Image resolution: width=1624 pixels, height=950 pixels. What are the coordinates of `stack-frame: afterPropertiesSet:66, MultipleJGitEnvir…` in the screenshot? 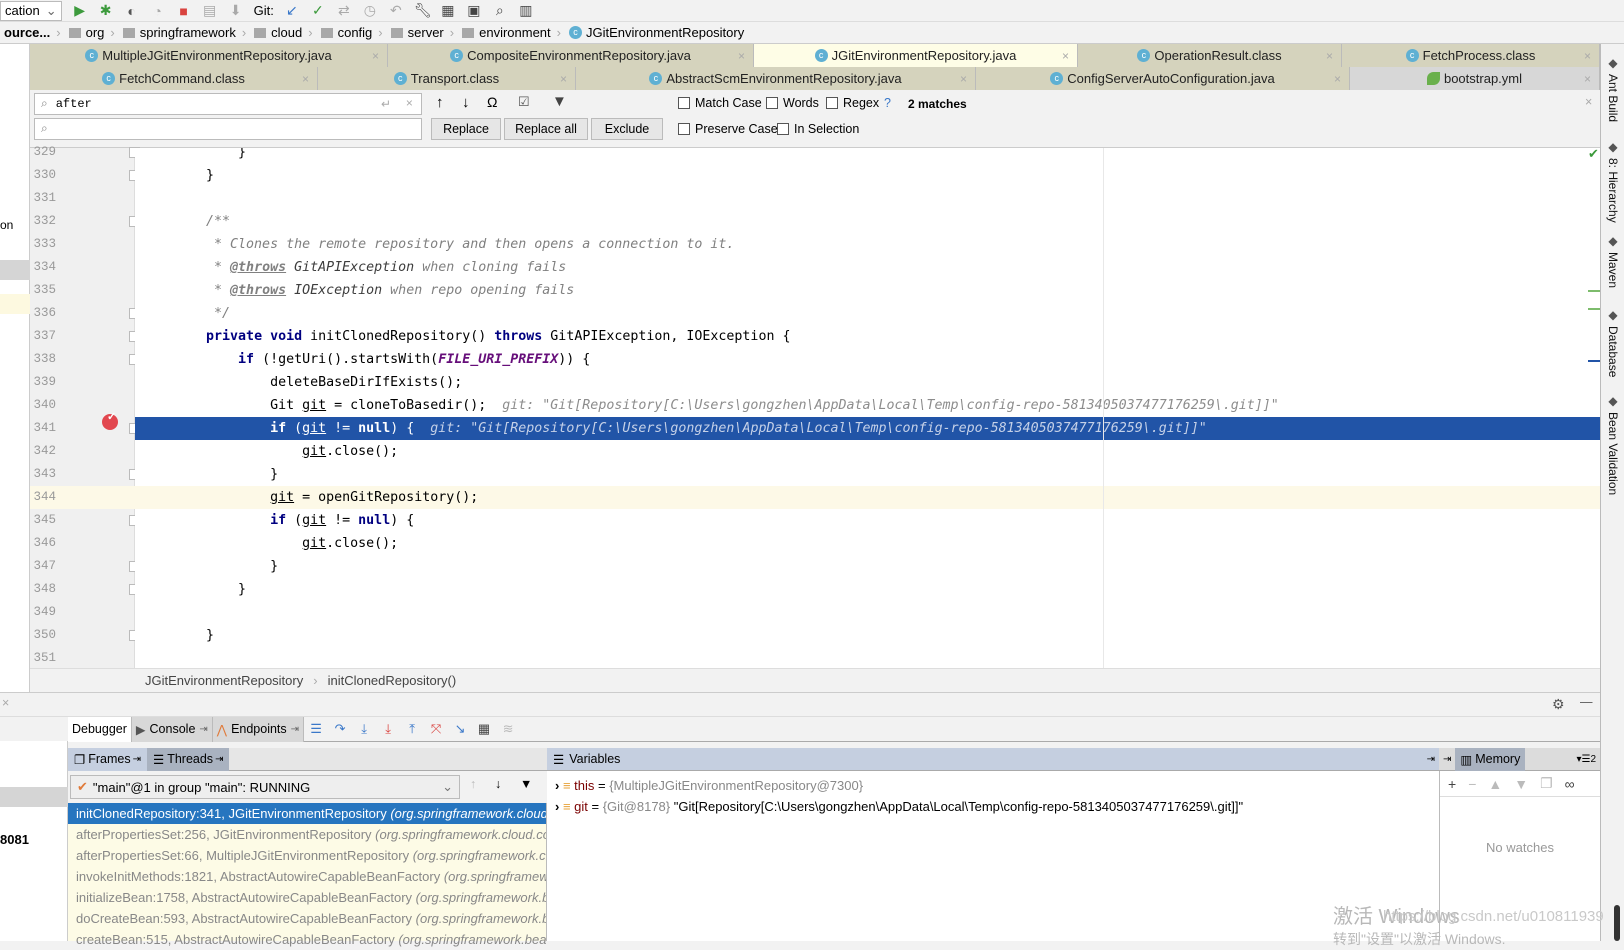 It's located at (307, 855).